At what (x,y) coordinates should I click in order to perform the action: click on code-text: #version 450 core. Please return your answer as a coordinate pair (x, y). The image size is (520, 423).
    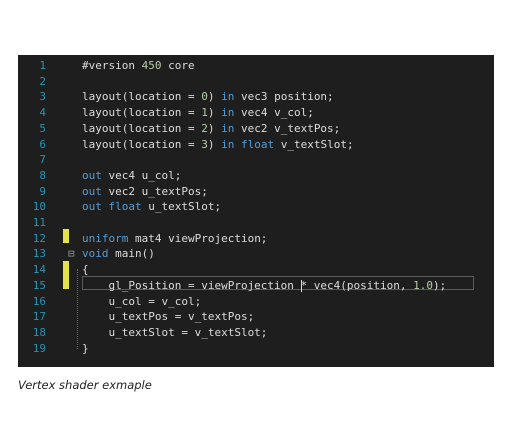
    Looking at the image, I should click on (138, 66).